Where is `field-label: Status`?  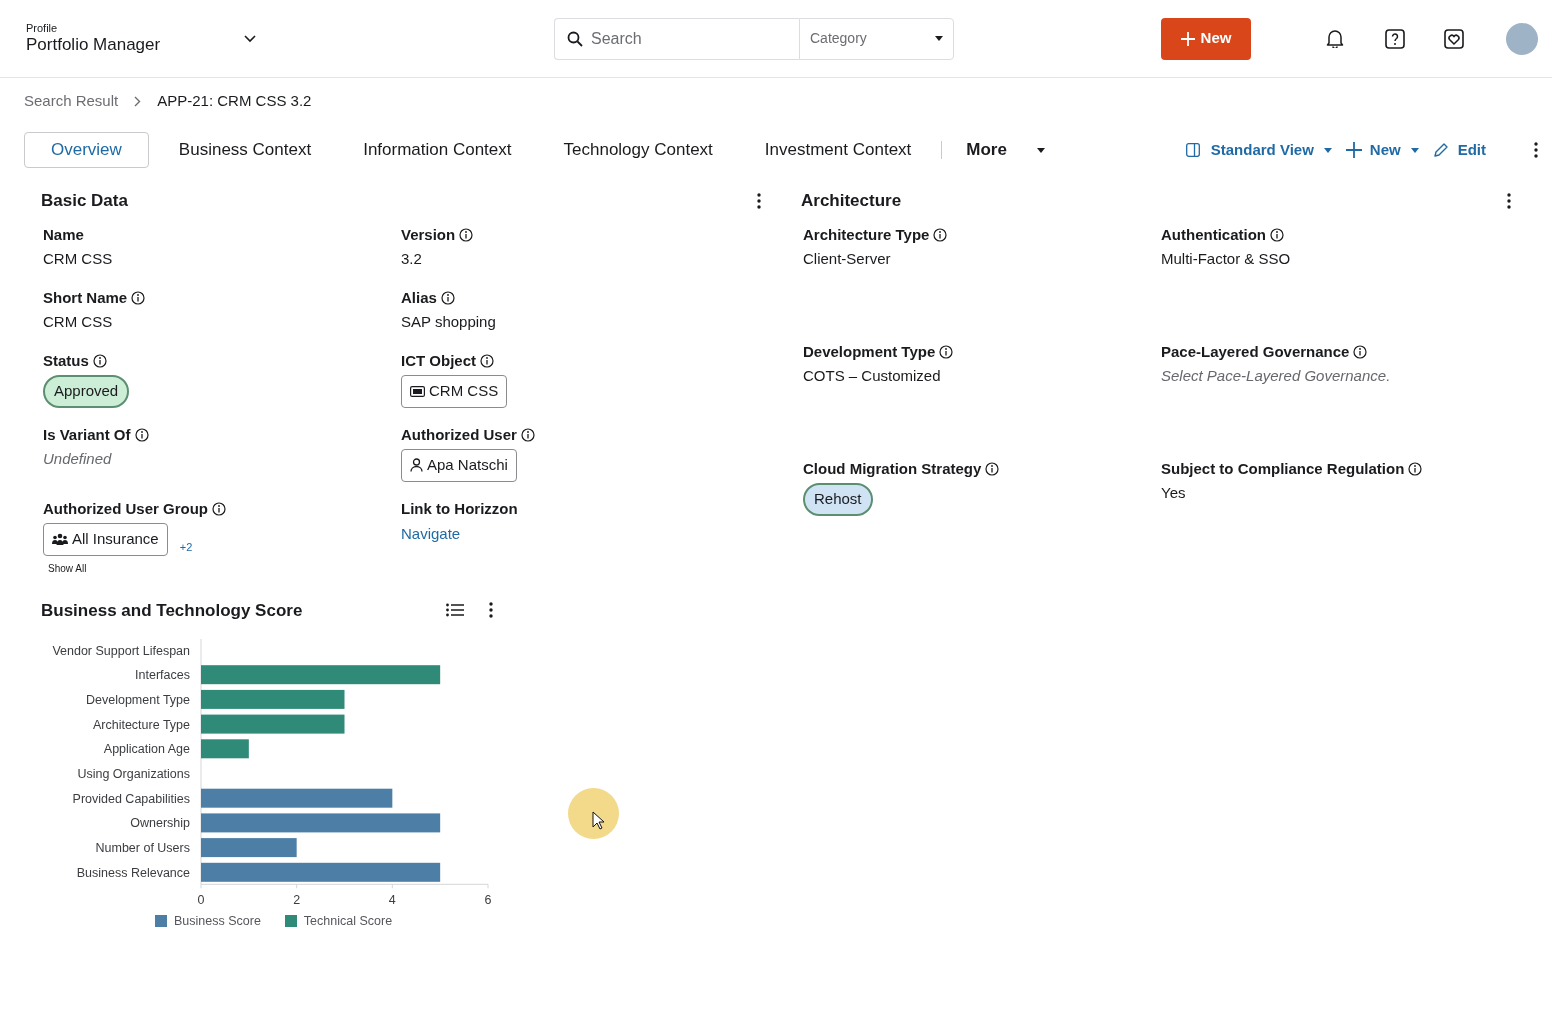
field-label: Status is located at coordinates (66, 360).